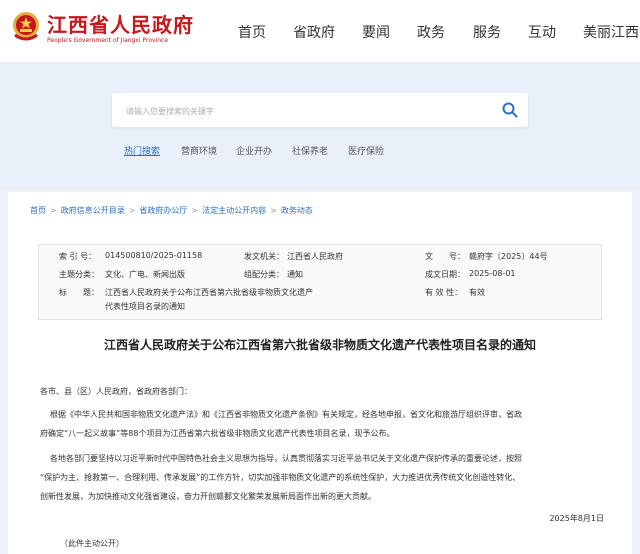 The image size is (640, 554). I want to click on article-date: 2025年8月1日, so click(576, 518).